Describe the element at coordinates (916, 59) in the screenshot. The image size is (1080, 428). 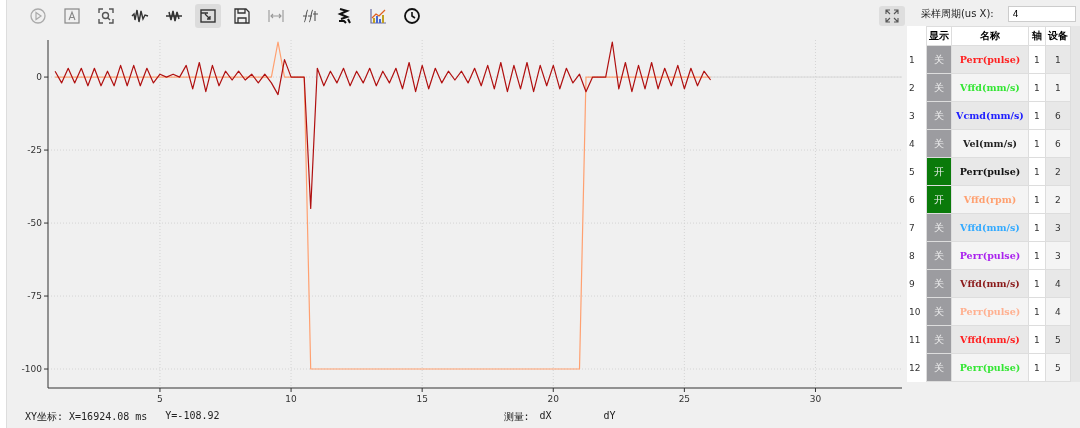
I see `row-number: 1` at that location.